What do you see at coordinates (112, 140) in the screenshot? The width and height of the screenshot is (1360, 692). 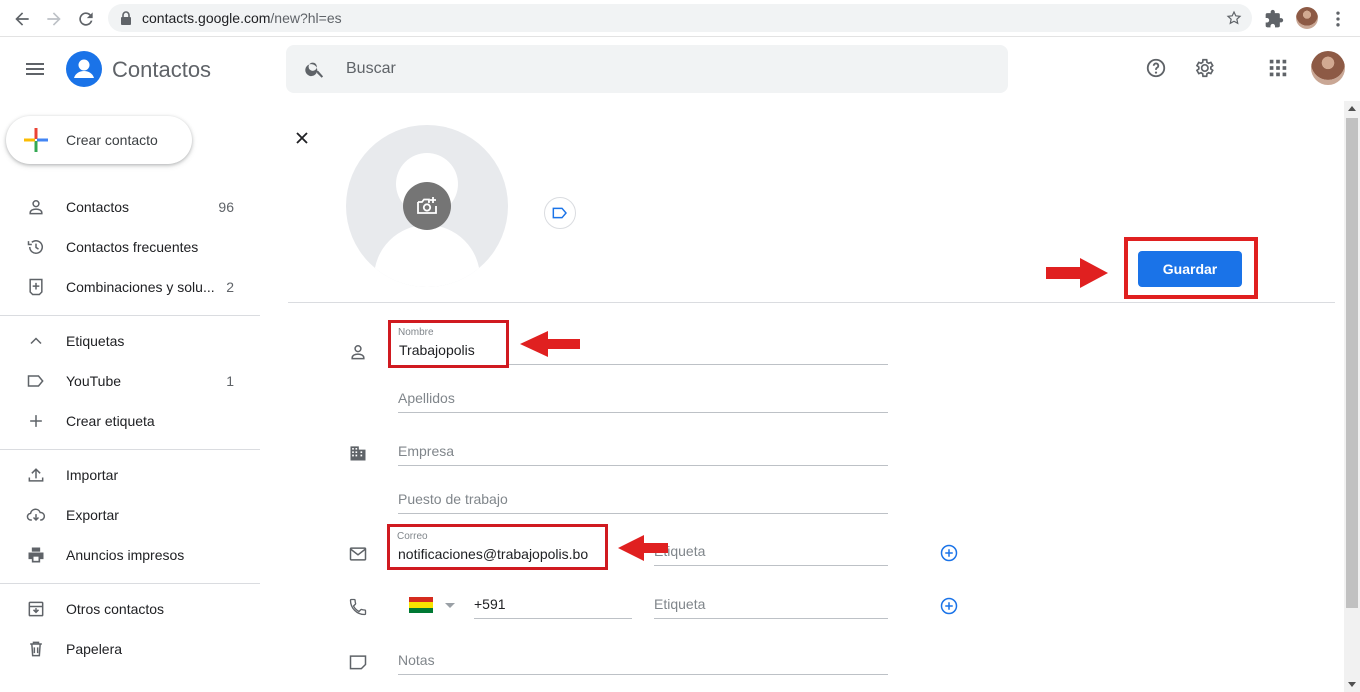 I see `create-contact-label: Crear contacto` at bounding box center [112, 140].